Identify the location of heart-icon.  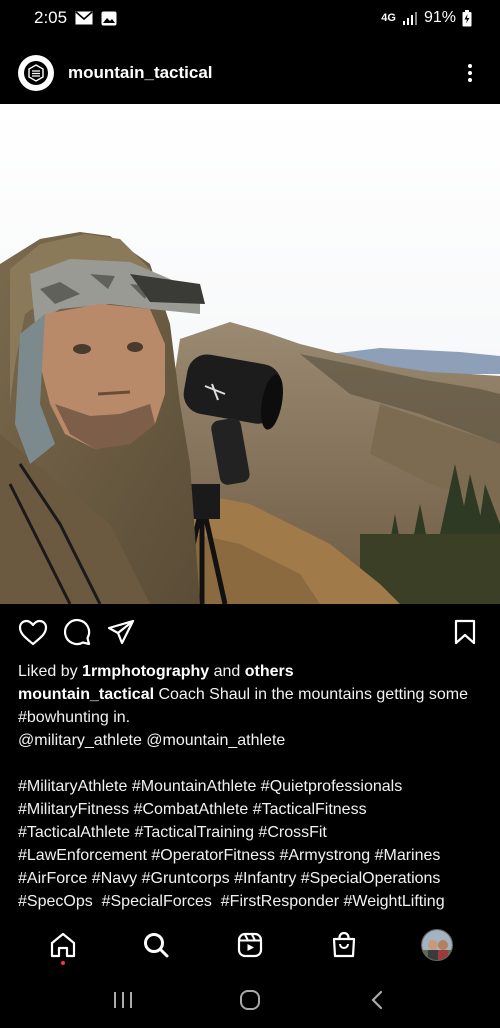
(33, 632).